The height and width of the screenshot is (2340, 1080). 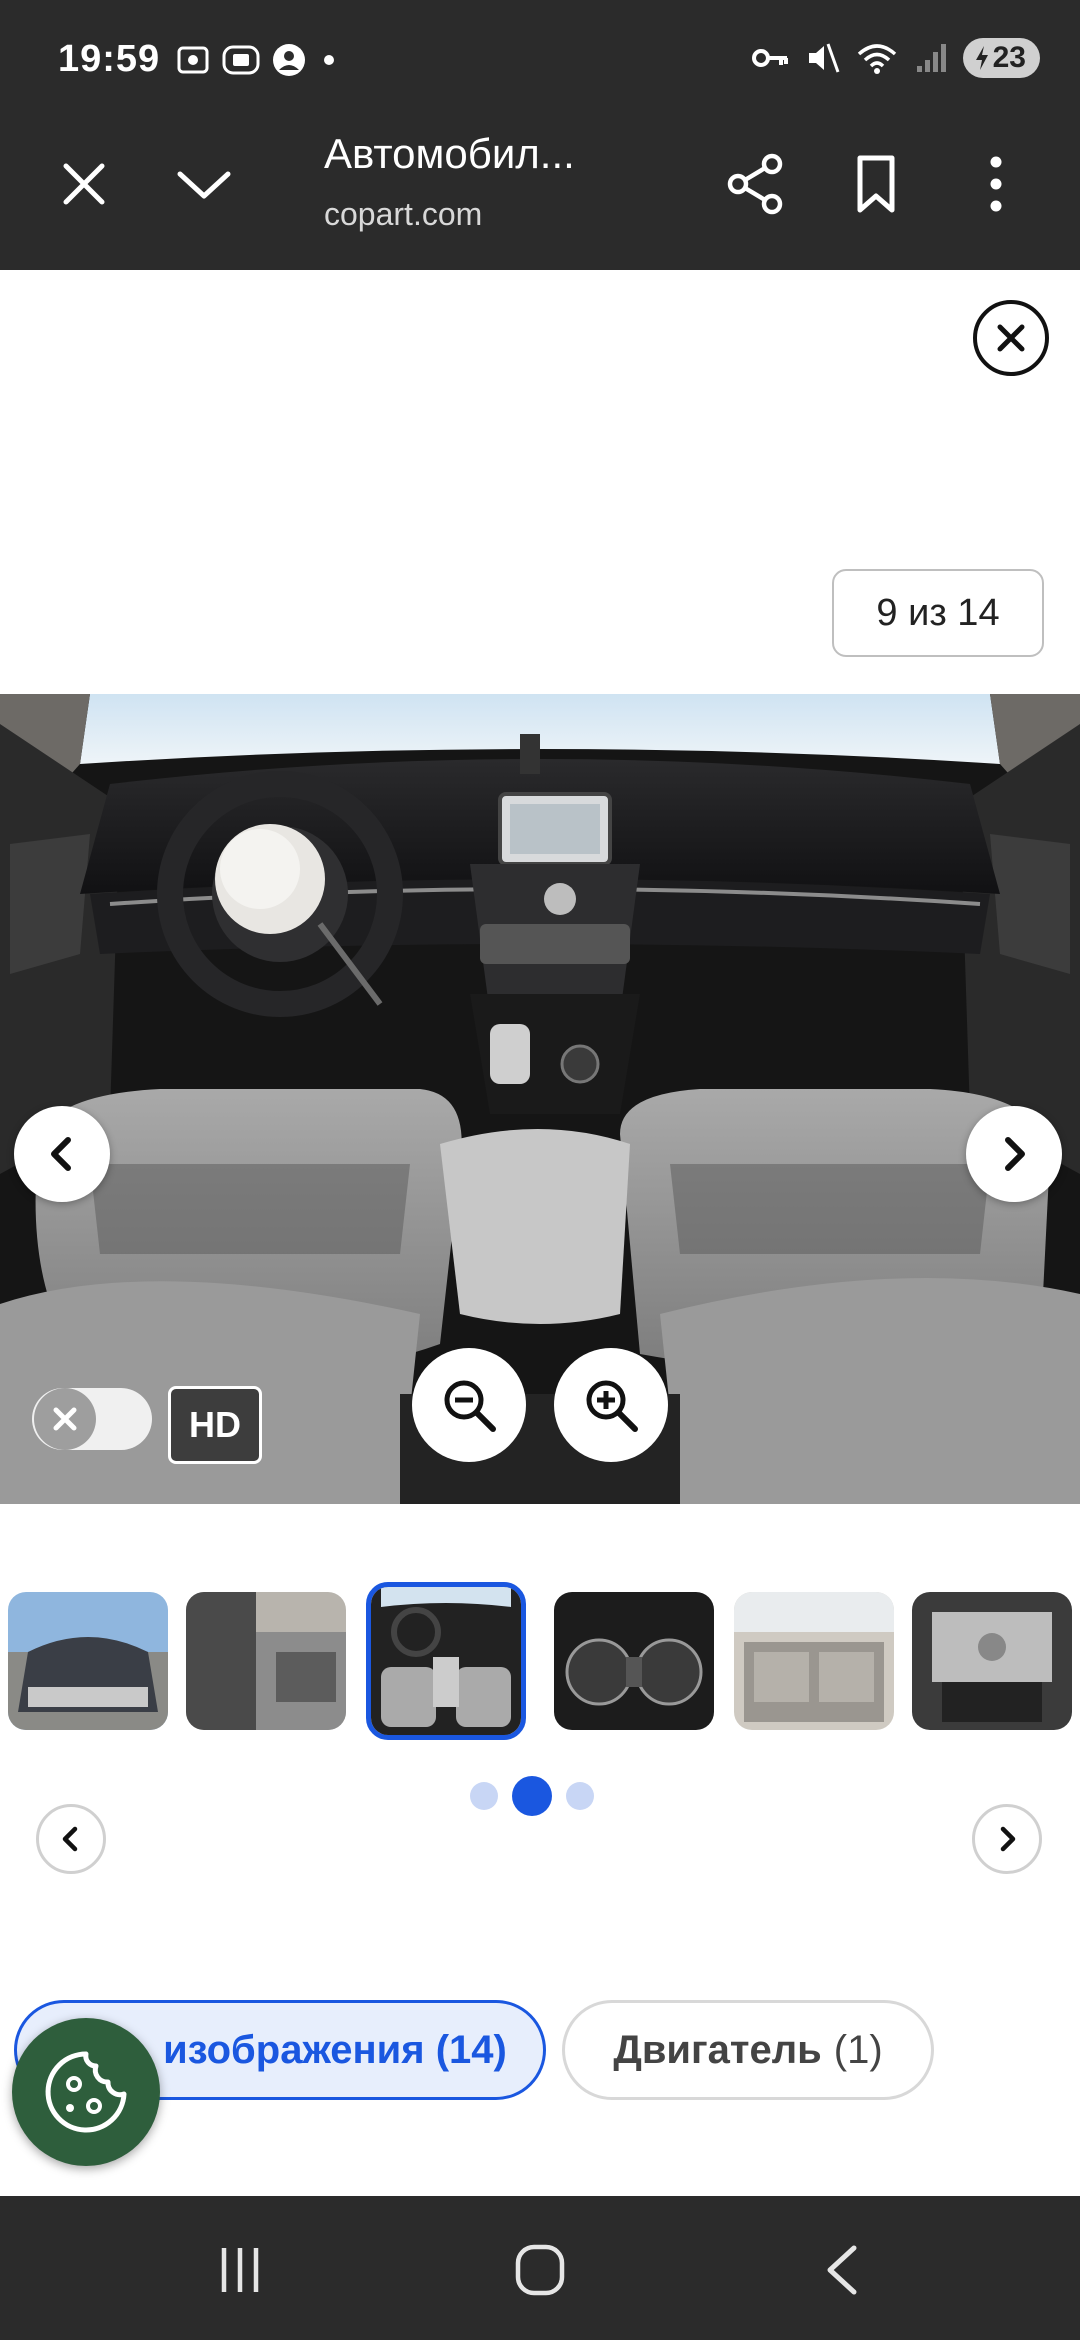 I want to click on recent-apps-icon, so click(x=240, y=2270).